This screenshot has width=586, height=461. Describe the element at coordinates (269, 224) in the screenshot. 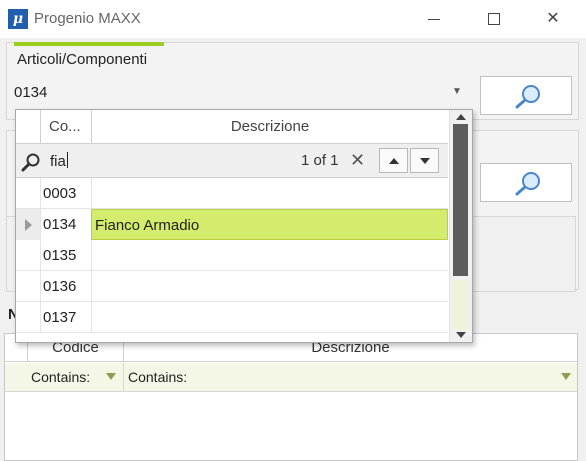

I see `cell-description: Fianco Armadio` at that location.